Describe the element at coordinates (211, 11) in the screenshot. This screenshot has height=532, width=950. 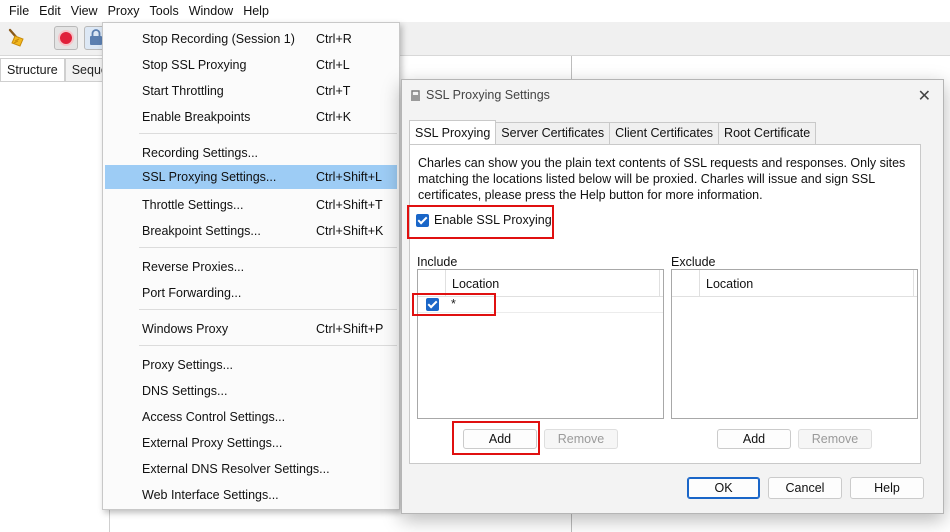
I see `menu-window: Window` at that location.